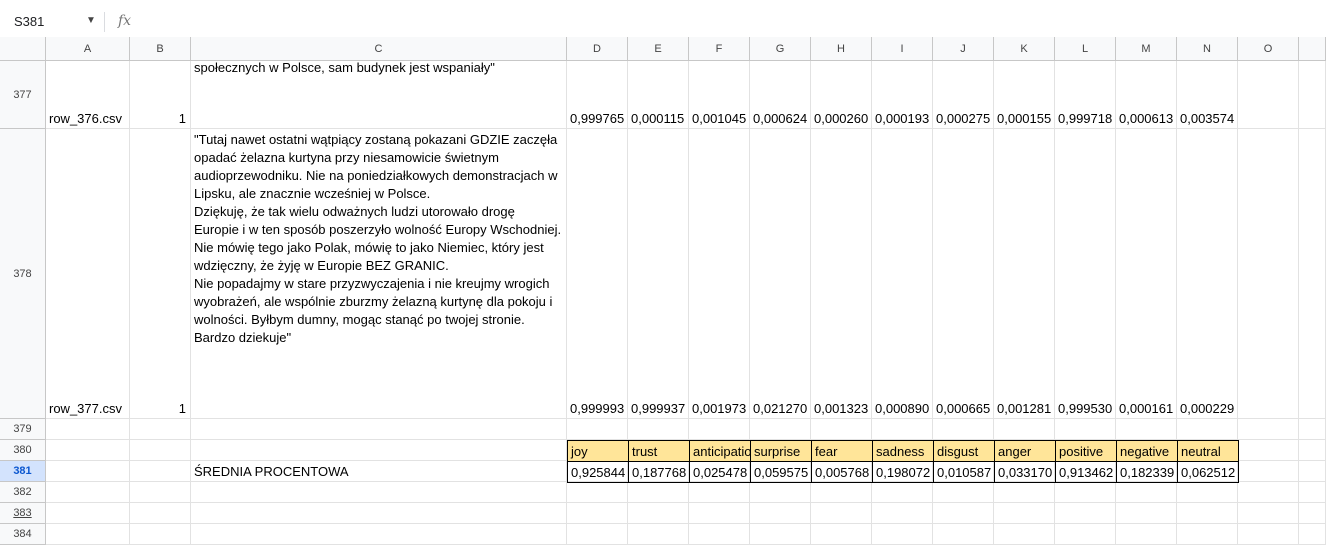  I want to click on cell-l379, so click(1085, 429).